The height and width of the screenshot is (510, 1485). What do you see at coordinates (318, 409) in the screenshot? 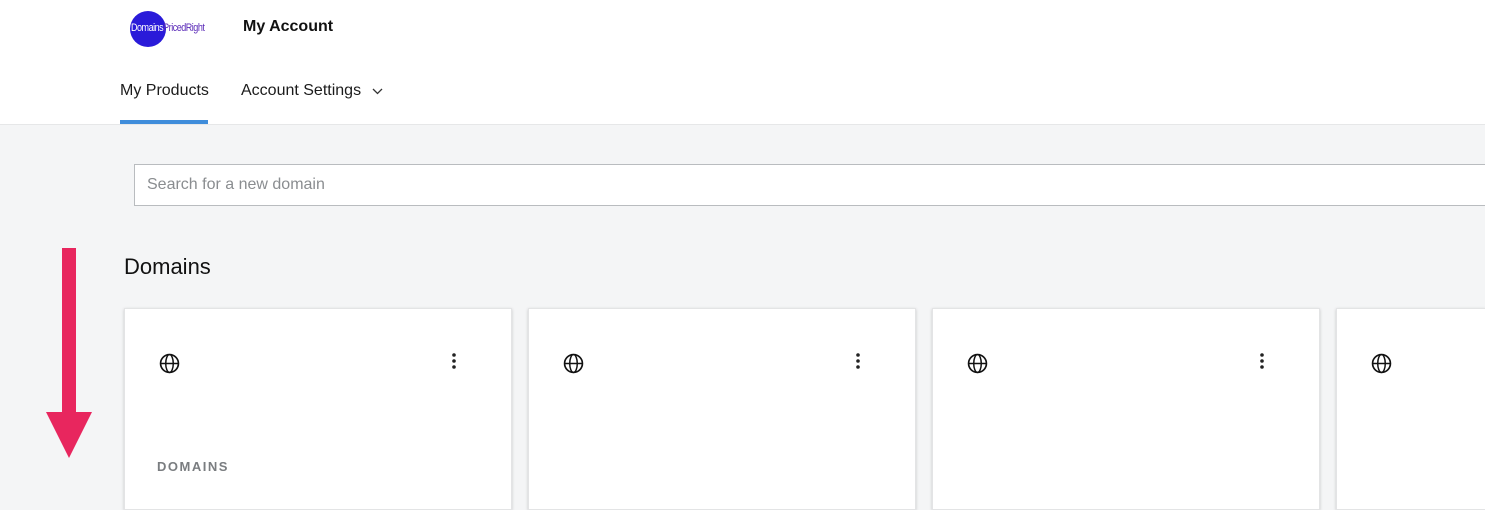
I see `domain-card: DOMAINS` at bounding box center [318, 409].